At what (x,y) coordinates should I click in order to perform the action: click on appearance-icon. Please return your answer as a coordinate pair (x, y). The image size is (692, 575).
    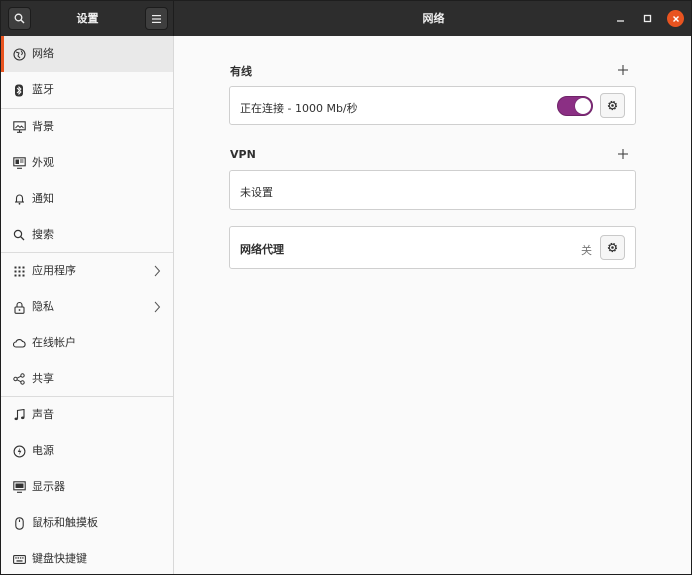
    Looking at the image, I should click on (19, 163).